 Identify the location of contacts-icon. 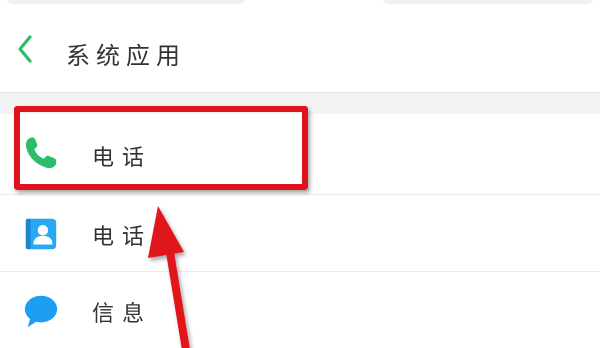
(41, 234).